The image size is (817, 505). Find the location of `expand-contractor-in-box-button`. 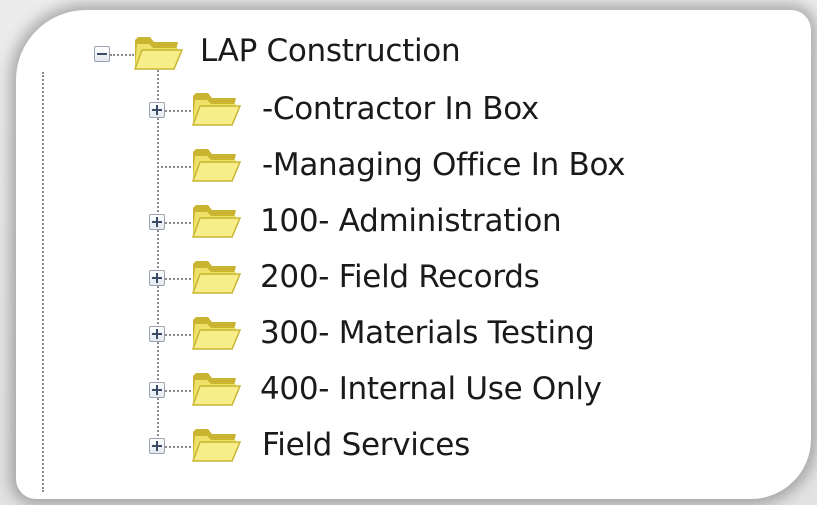

expand-contractor-in-box-button is located at coordinates (157, 110).